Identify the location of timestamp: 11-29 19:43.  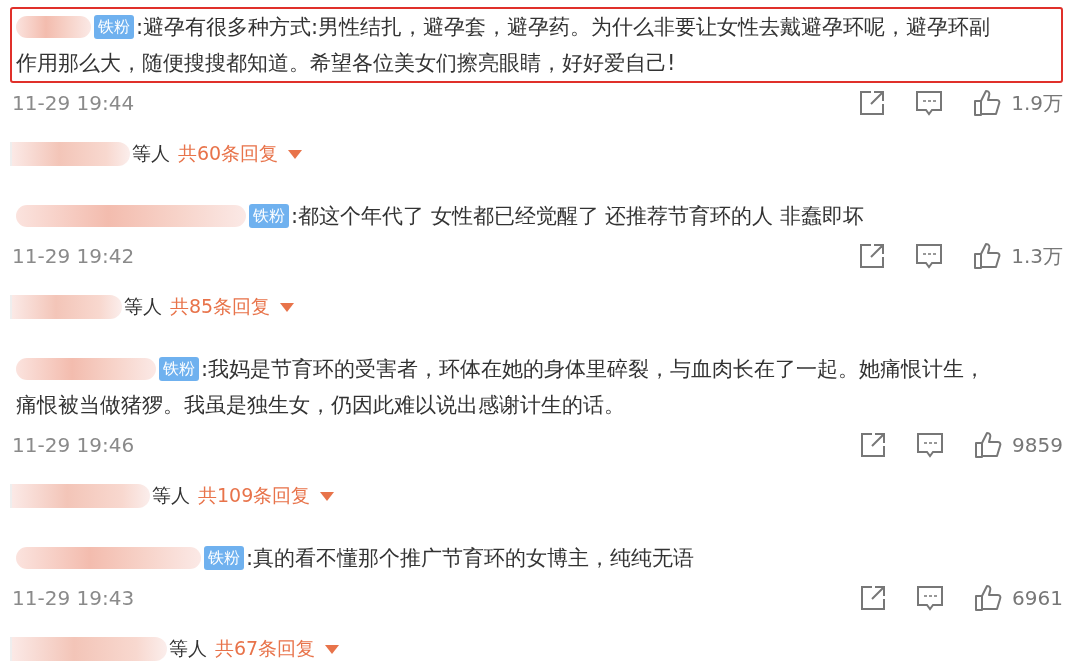
(73, 598).